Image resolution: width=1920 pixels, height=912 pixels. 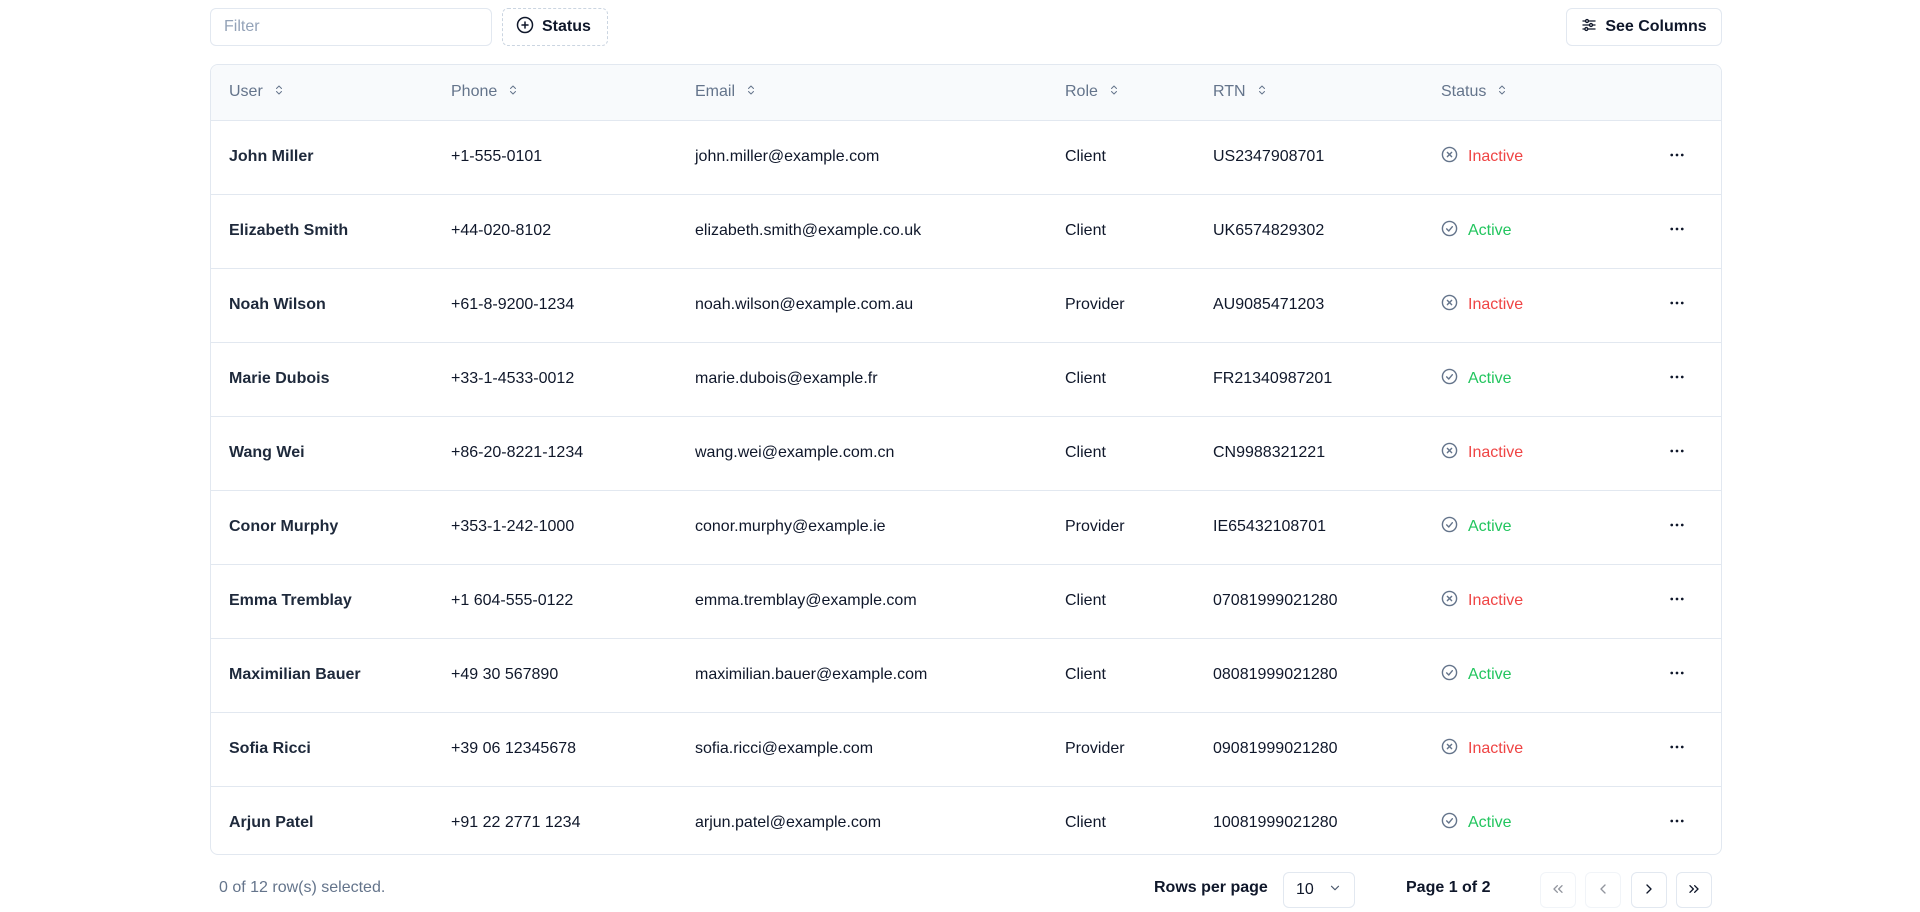 What do you see at coordinates (1464, 92) in the screenshot?
I see `column-header-label: Status` at bounding box center [1464, 92].